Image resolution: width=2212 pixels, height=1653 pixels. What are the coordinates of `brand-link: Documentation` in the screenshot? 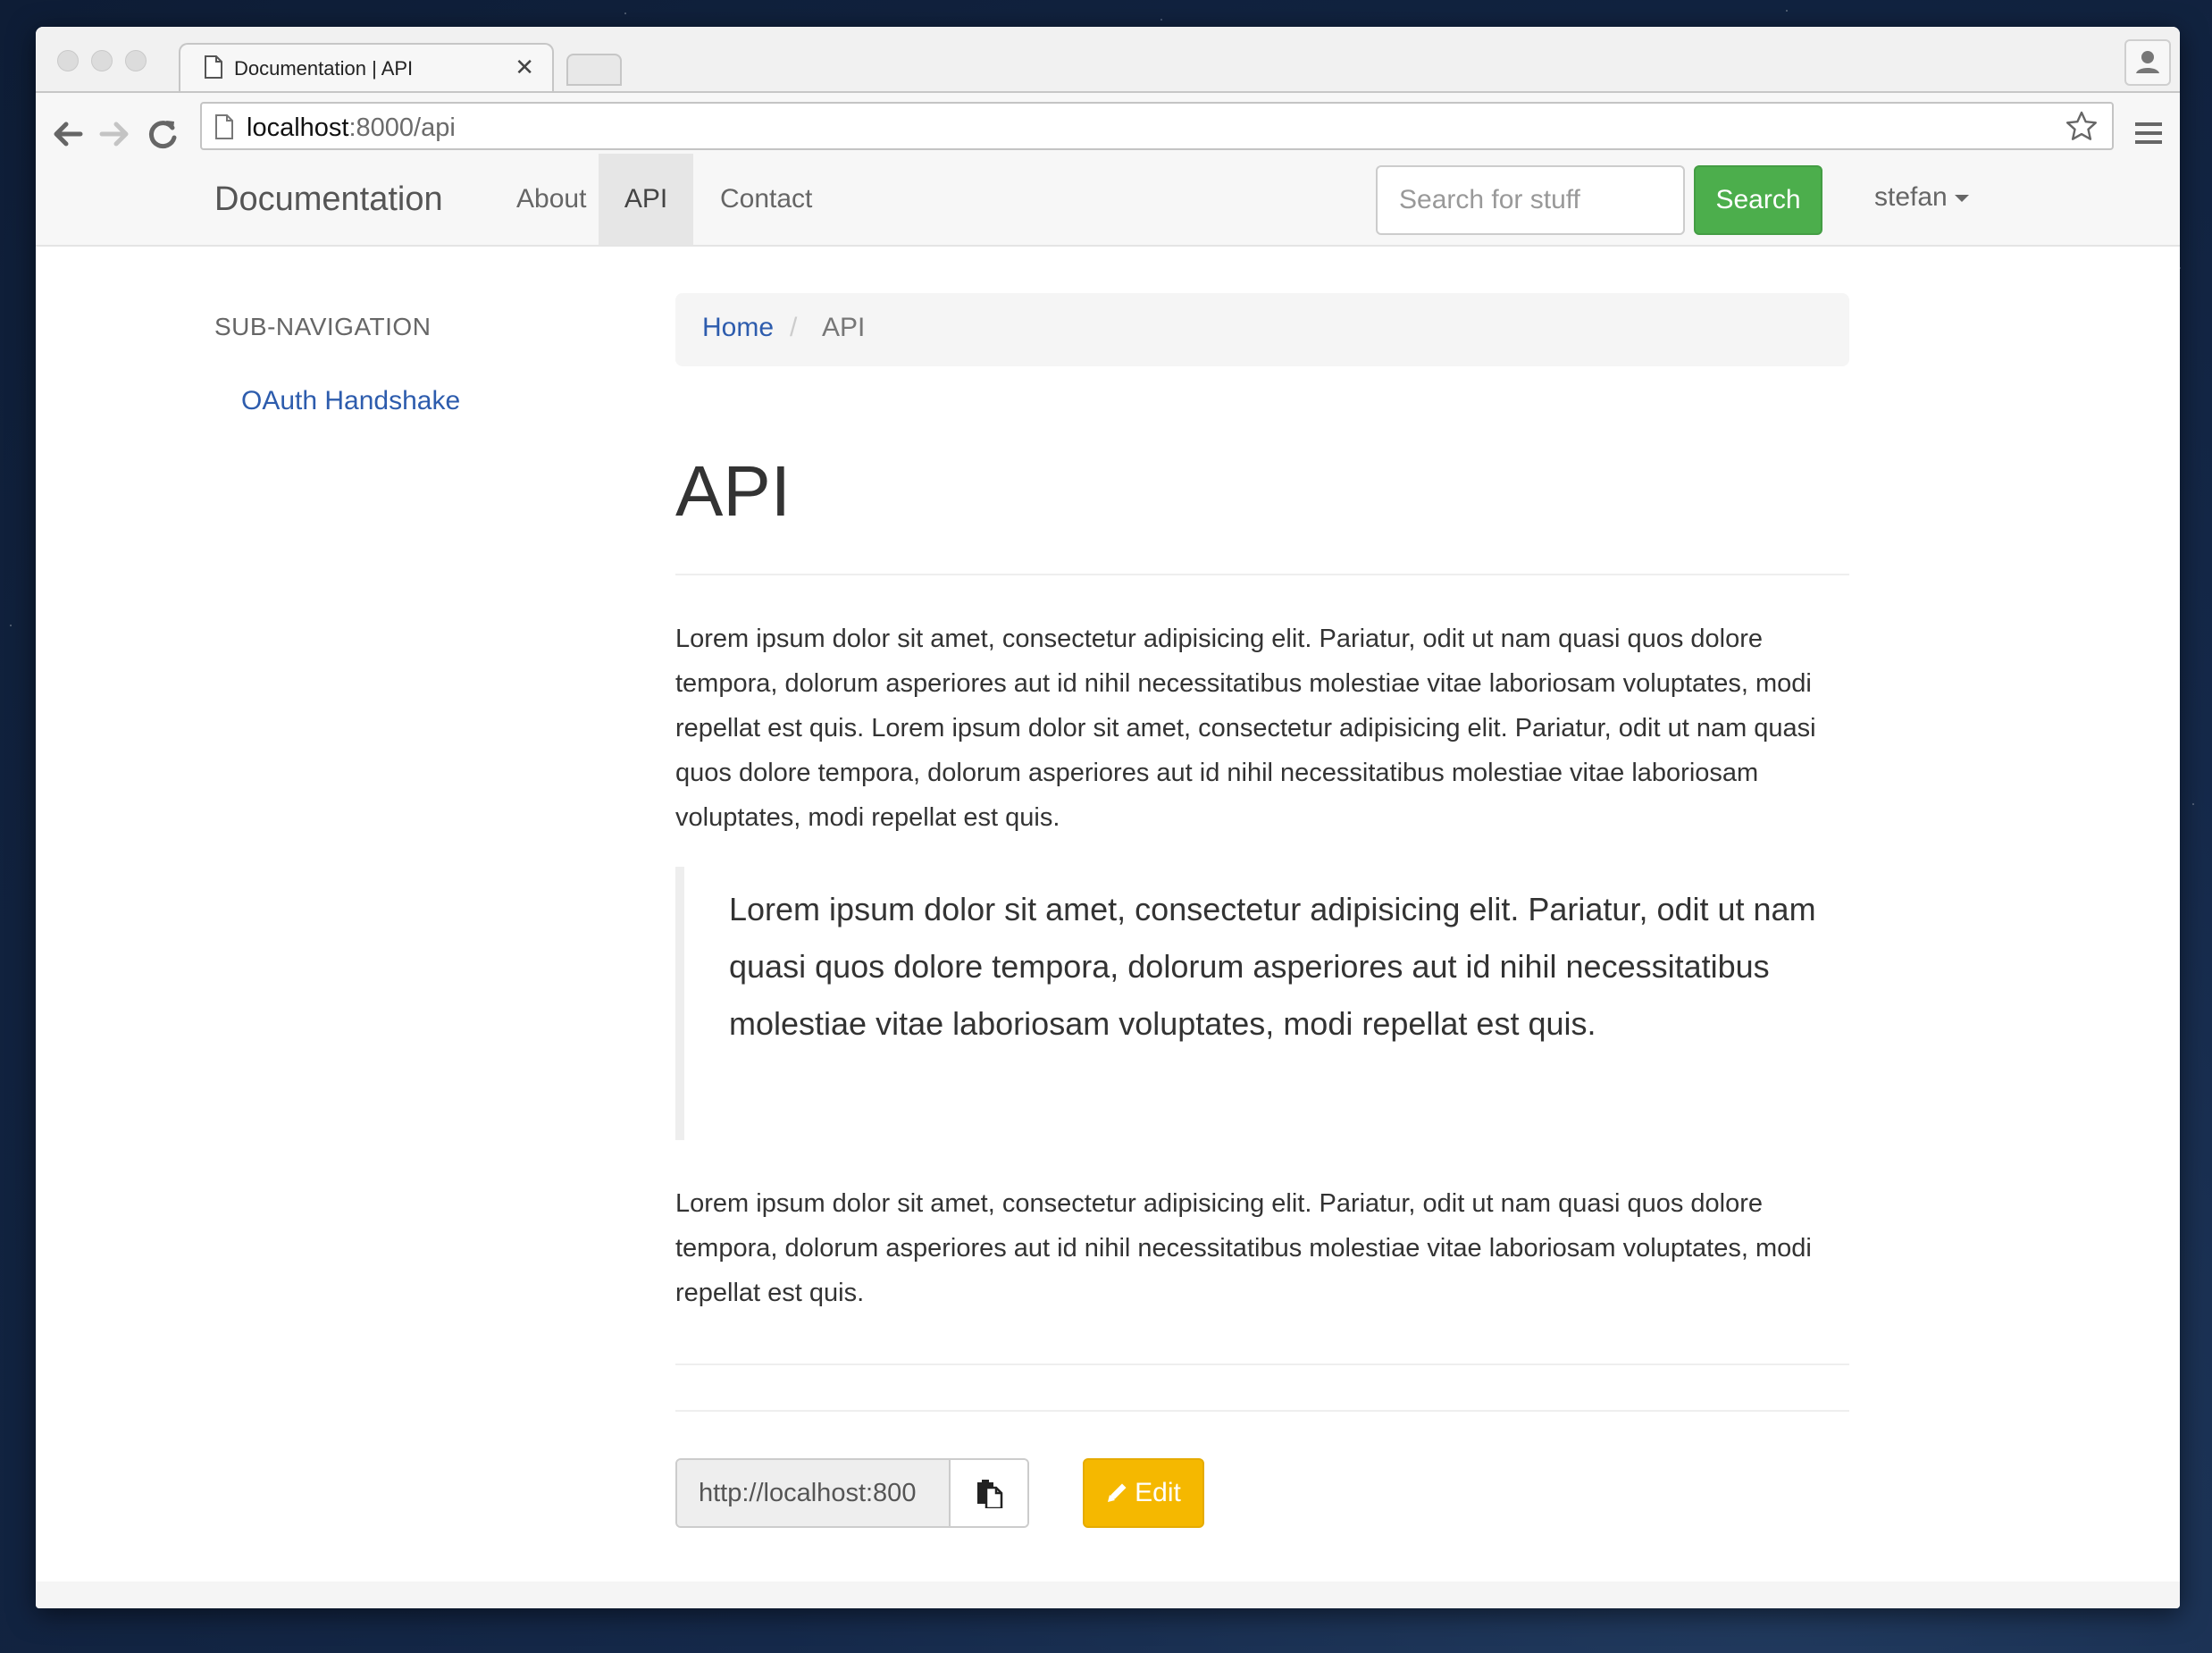 It's located at (328, 199).